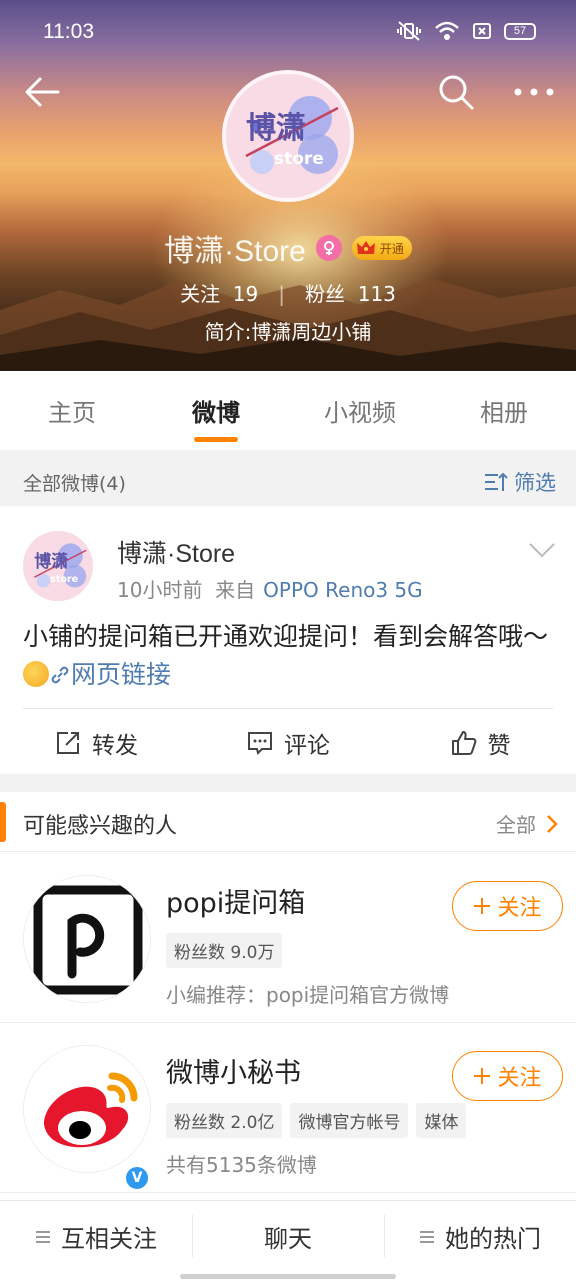  What do you see at coordinates (233, 1070) in the screenshot?
I see `person-name: 微博小秘书` at bounding box center [233, 1070].